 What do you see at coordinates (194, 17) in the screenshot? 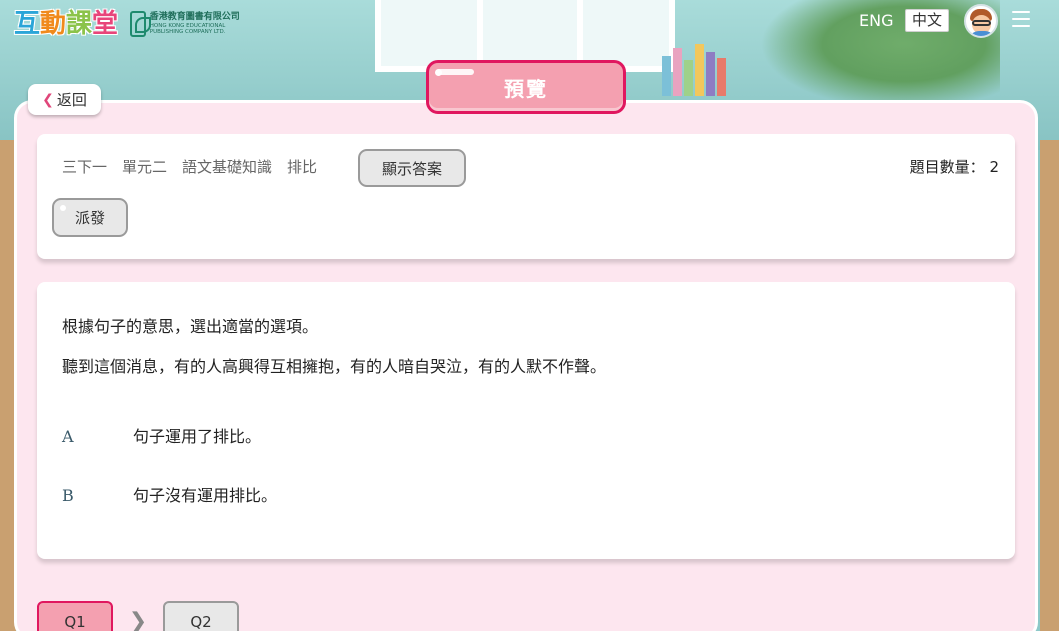
I see `publisher-name-zh: 香港教育圖書有限公司` at bounding box center [194, 17].